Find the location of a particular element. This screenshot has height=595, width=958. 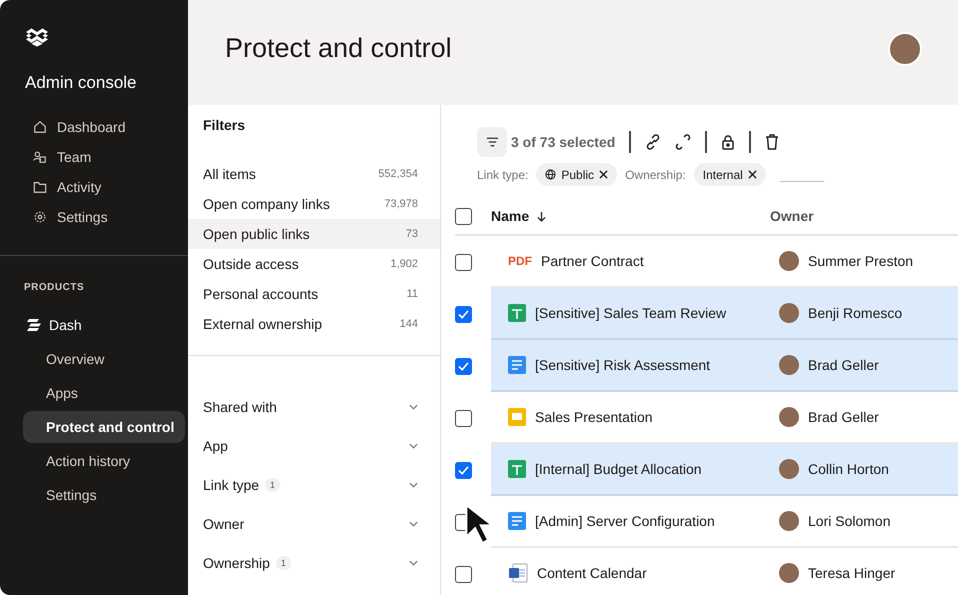

filter-icon is located at coordinates (492, 142).